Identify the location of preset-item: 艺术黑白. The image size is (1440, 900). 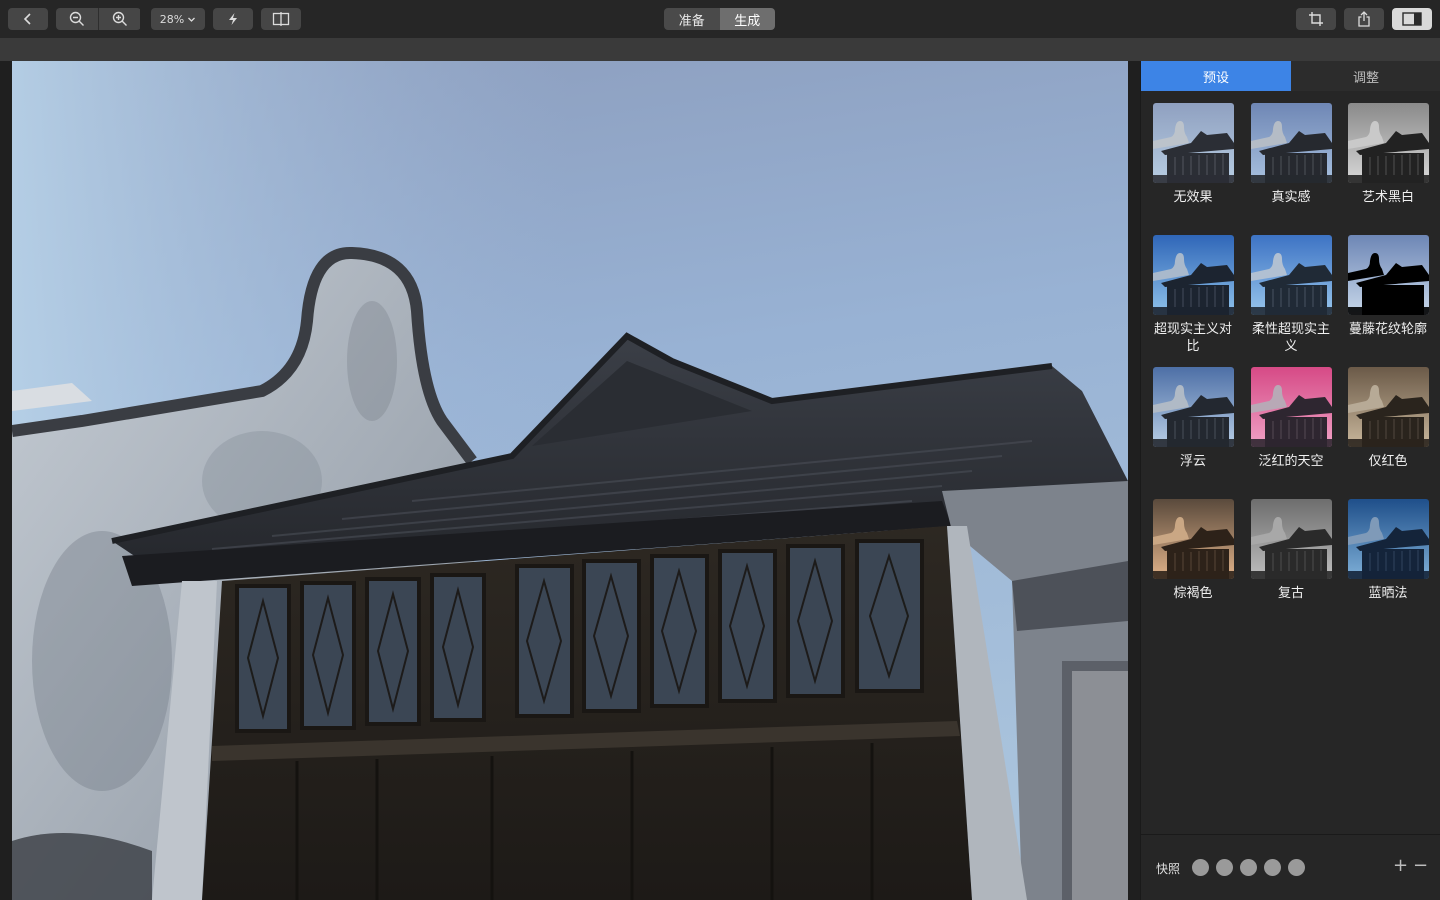
(1388, 154).